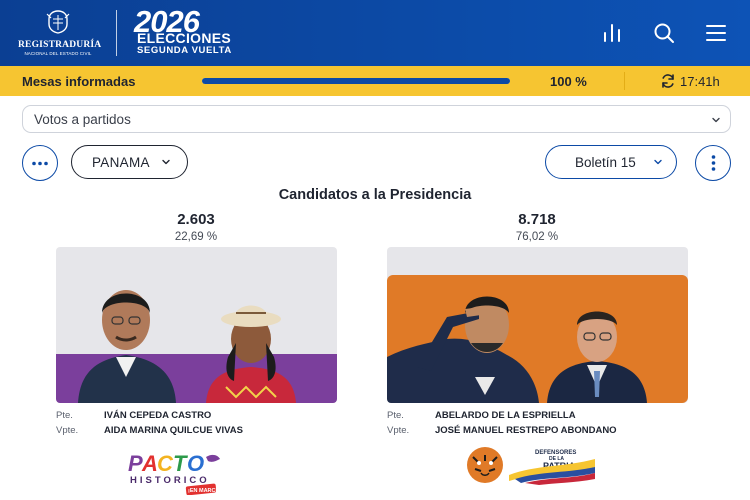  What do you see at coordinates (79, 81) in the screenshot?
I see `status-label: Mesas informadas` at bounding box center [79, 81].